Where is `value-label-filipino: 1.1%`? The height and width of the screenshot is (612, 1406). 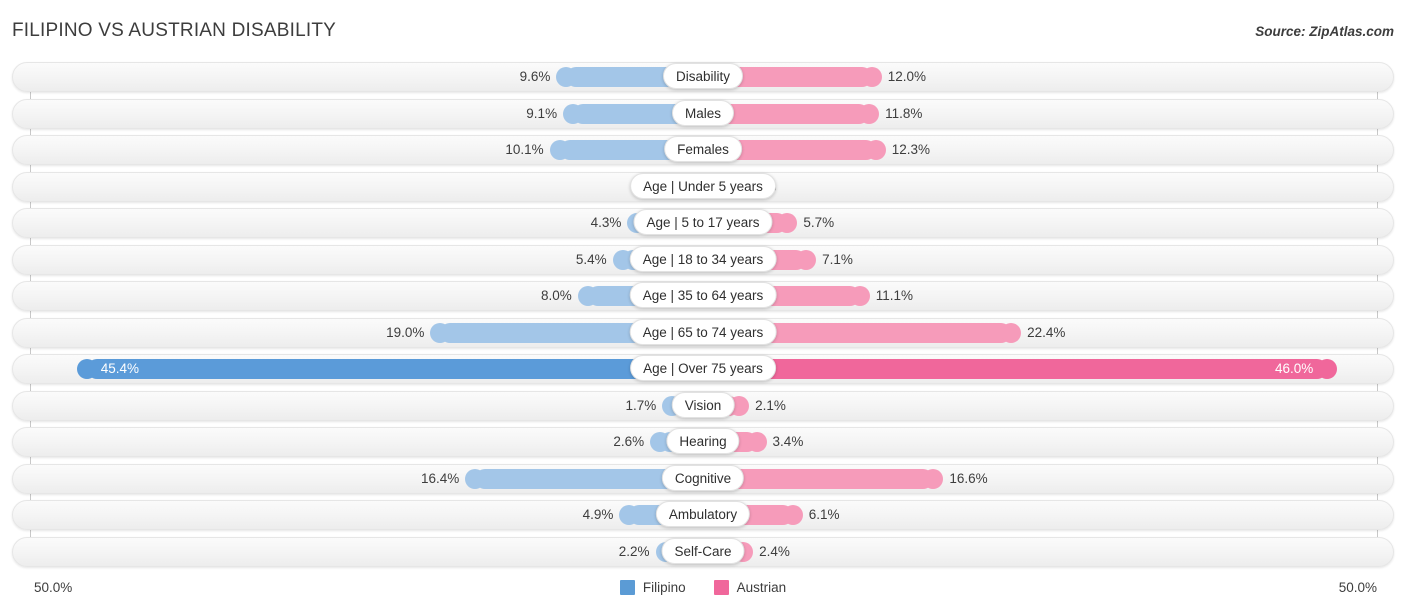
value-label-filipino: 1.1% is located at coordinates (332, 187).